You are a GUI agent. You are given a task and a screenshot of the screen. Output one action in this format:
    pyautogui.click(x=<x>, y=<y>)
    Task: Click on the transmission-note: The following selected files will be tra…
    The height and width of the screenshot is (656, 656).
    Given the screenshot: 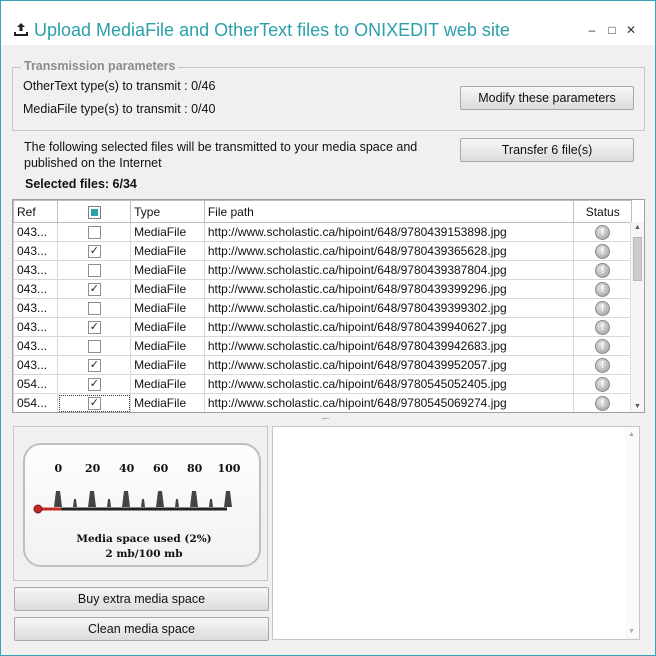 What is the action you would take?
    pyautogui.click(x=221, y=155)
    